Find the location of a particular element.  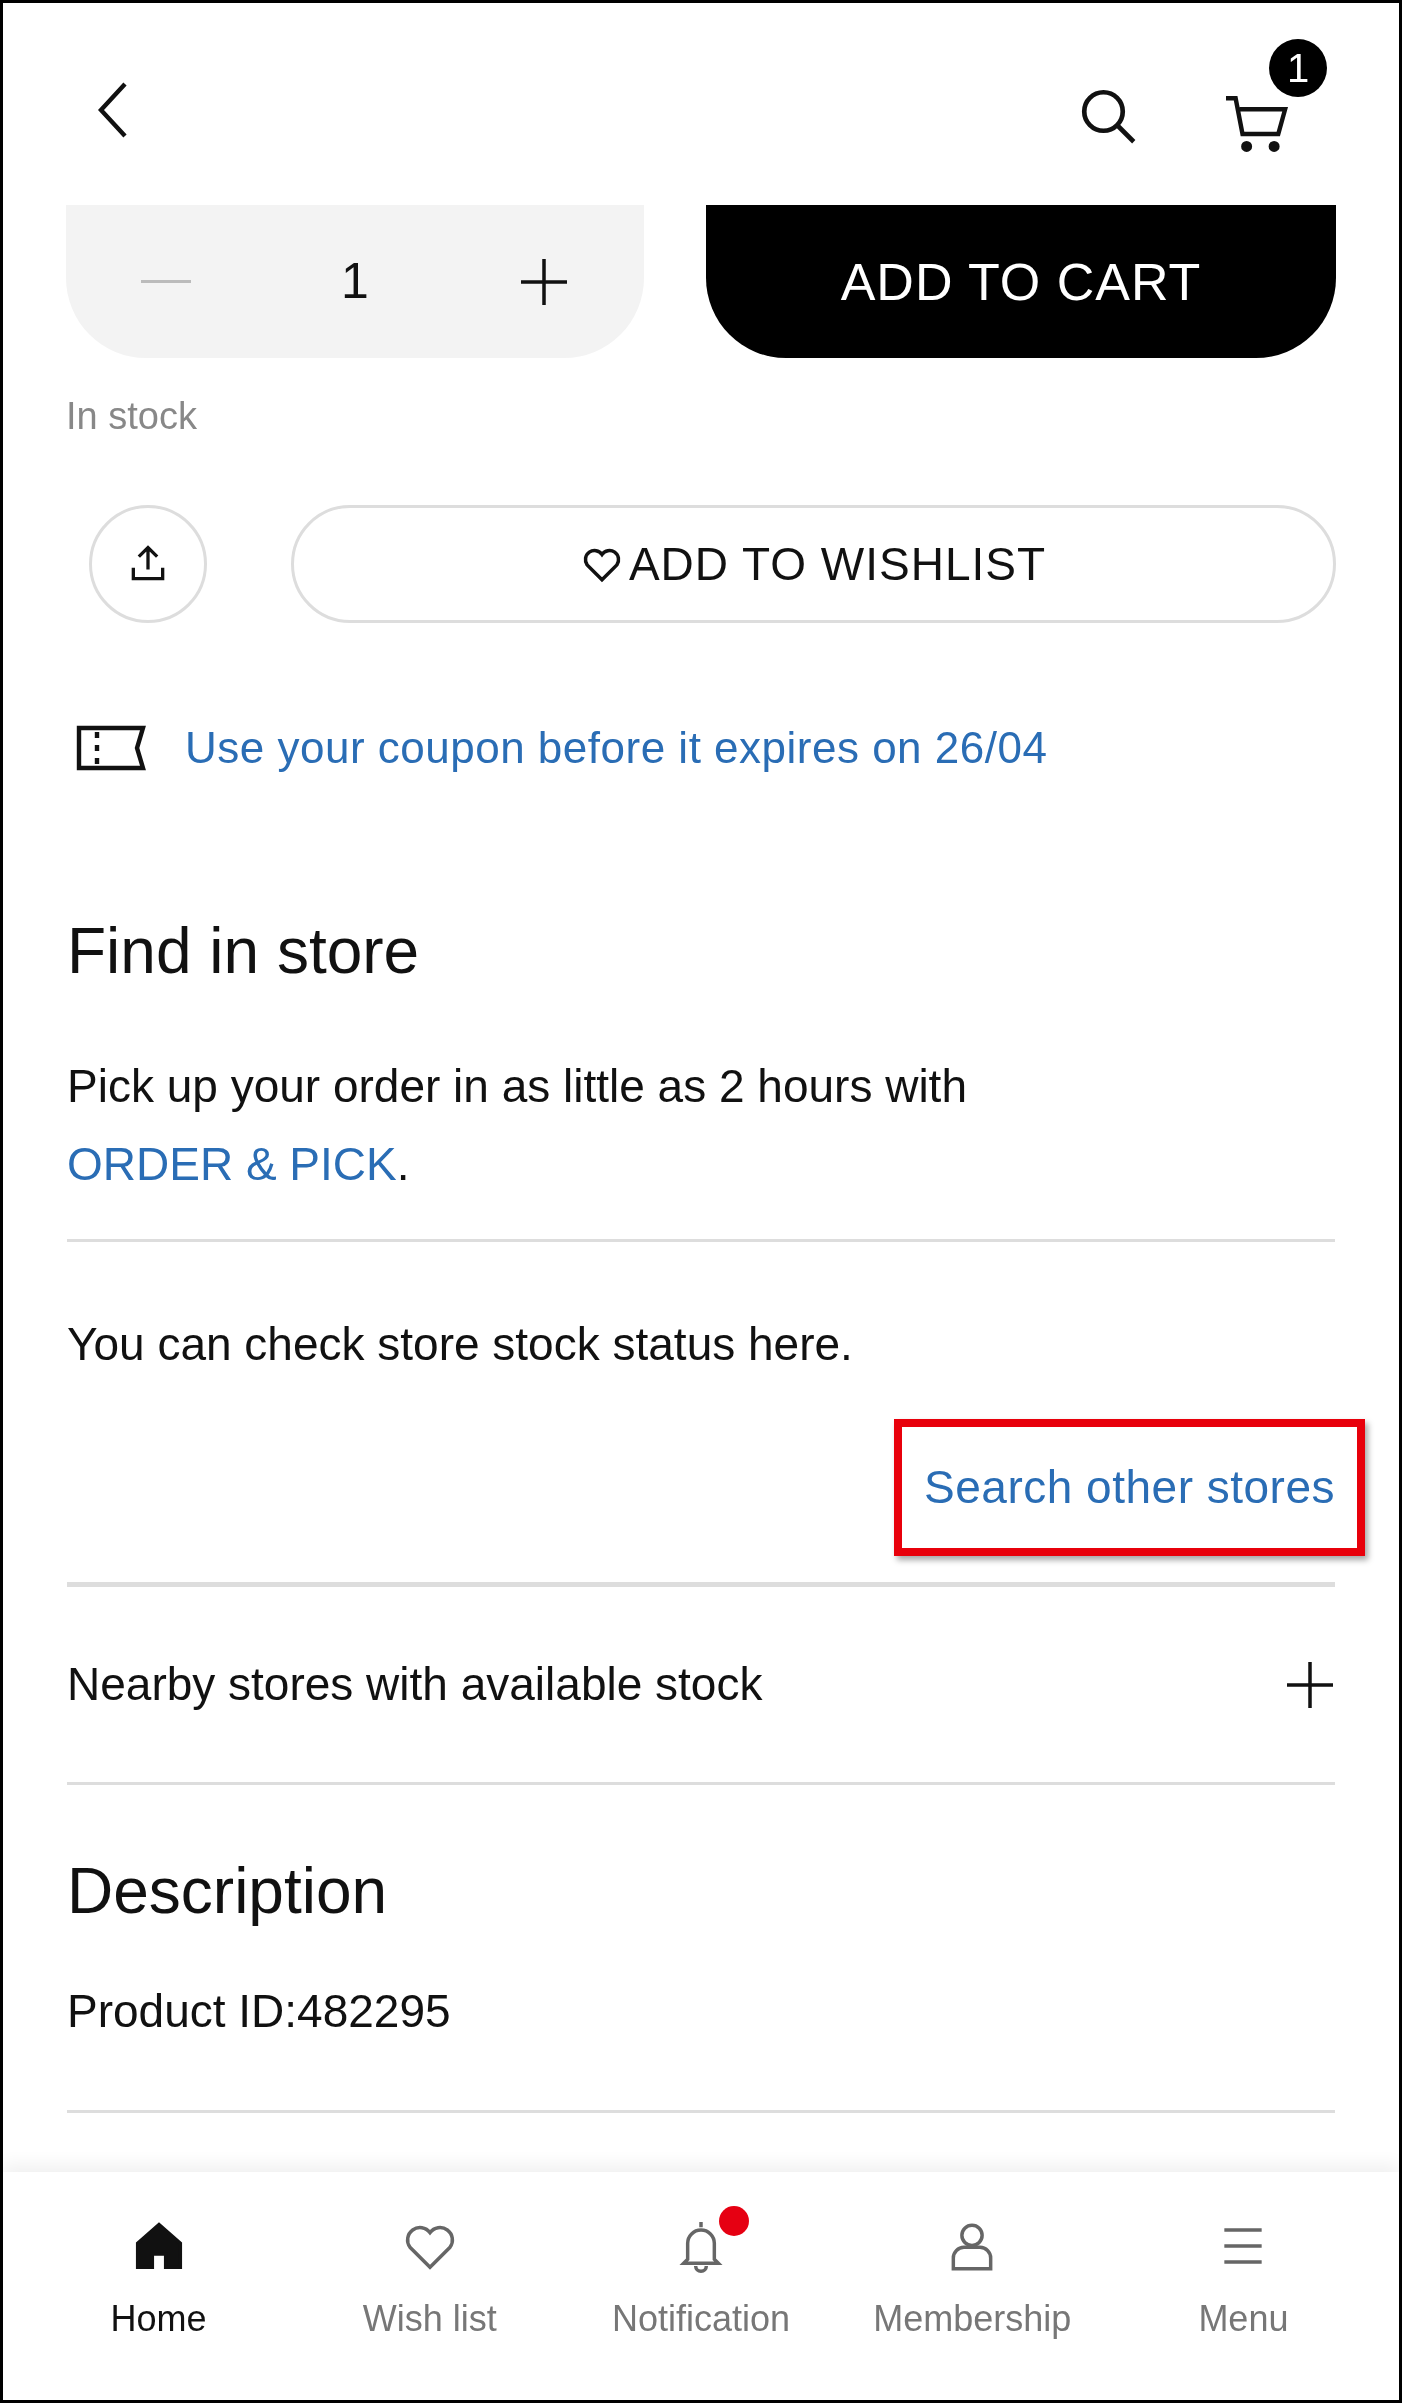

nav-tab: Membership is located at coordinates (972, 2272).